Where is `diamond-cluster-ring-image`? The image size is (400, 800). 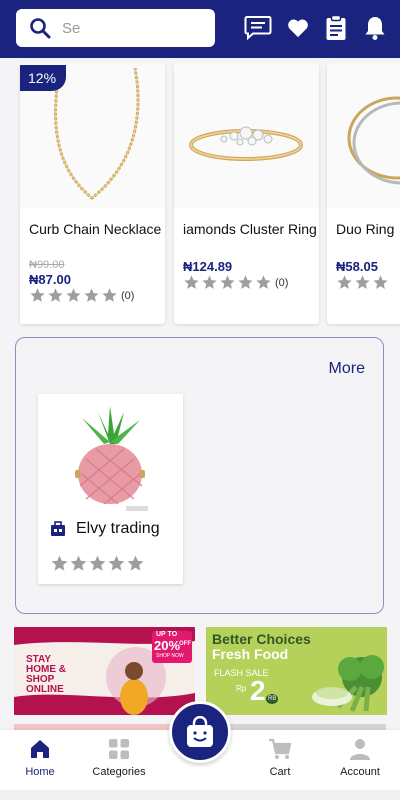
diamond-cluster-ring-image is located at coordinates (246, 135).